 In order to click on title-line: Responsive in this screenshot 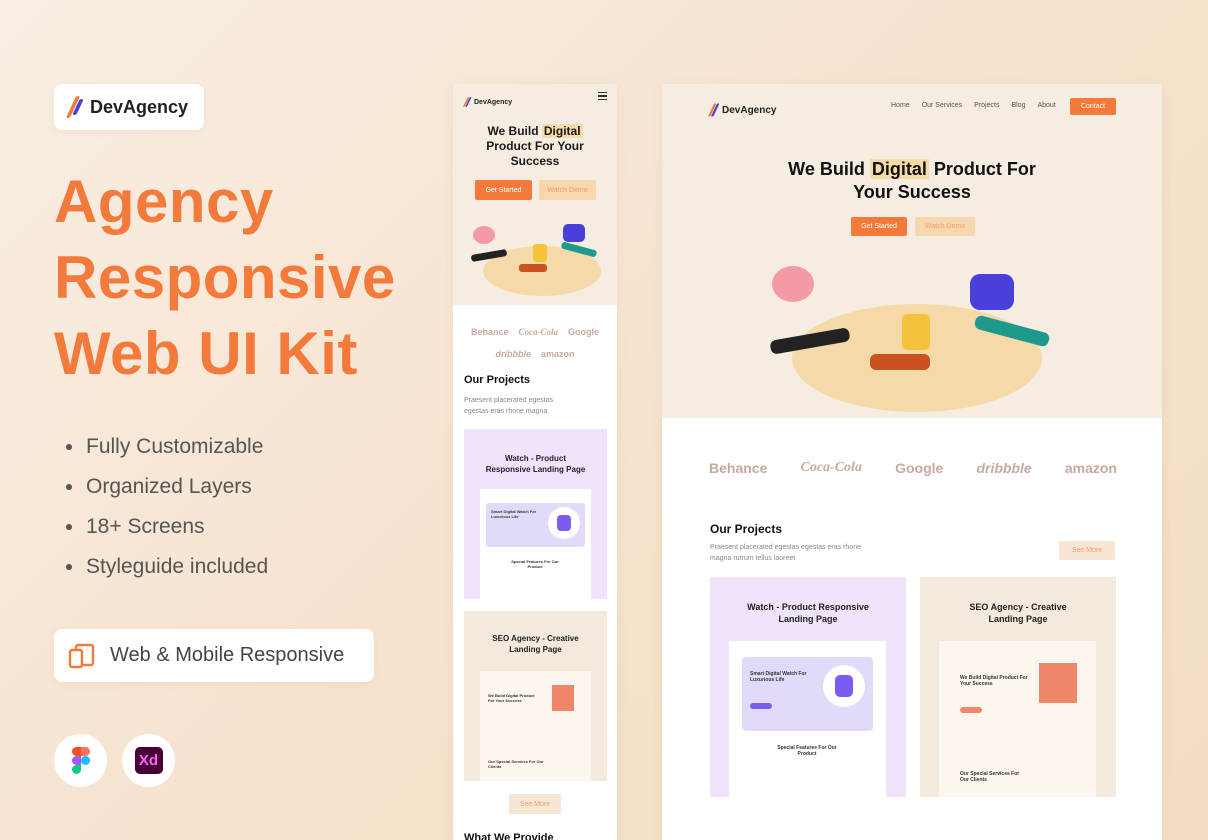, I will do `click(225, 277)`.